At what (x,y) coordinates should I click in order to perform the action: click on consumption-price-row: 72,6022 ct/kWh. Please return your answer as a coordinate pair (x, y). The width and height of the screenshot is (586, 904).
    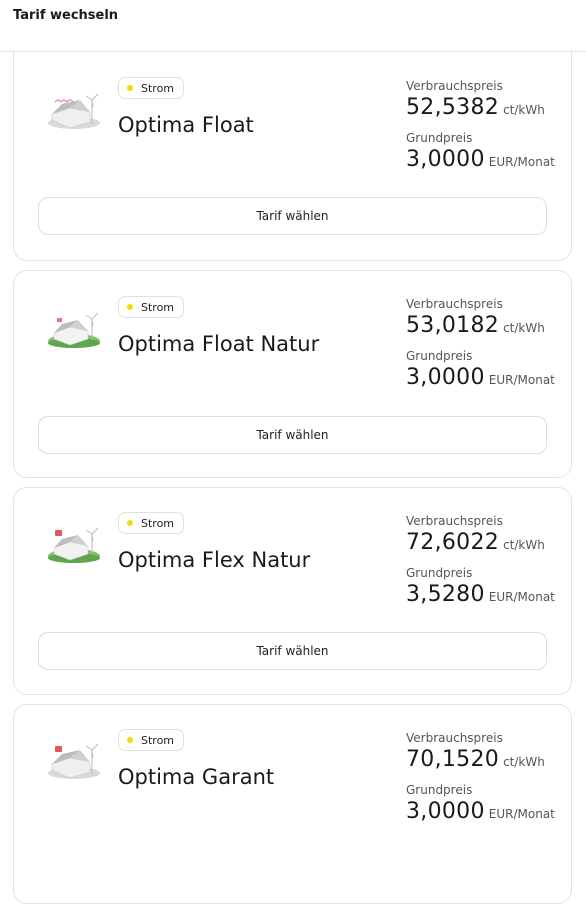
    Looking at the image, I should click on (486, 542).